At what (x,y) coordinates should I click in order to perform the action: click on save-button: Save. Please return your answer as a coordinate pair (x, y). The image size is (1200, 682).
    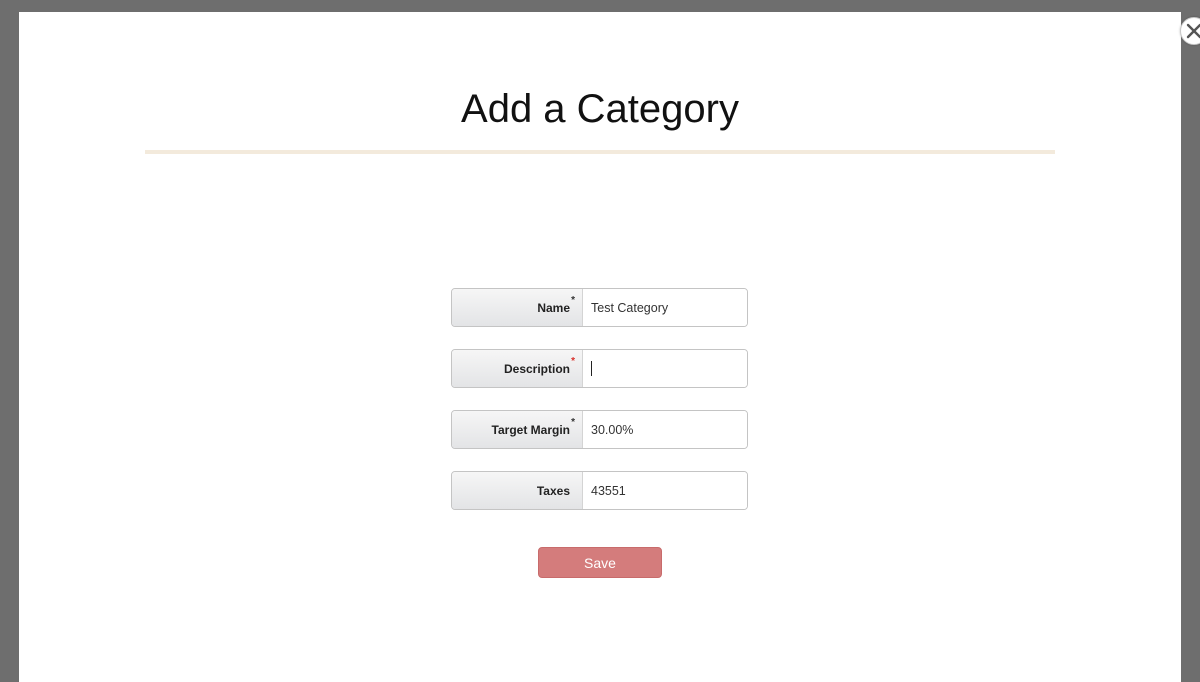
    Looking at the image, I should click on (600, 562).